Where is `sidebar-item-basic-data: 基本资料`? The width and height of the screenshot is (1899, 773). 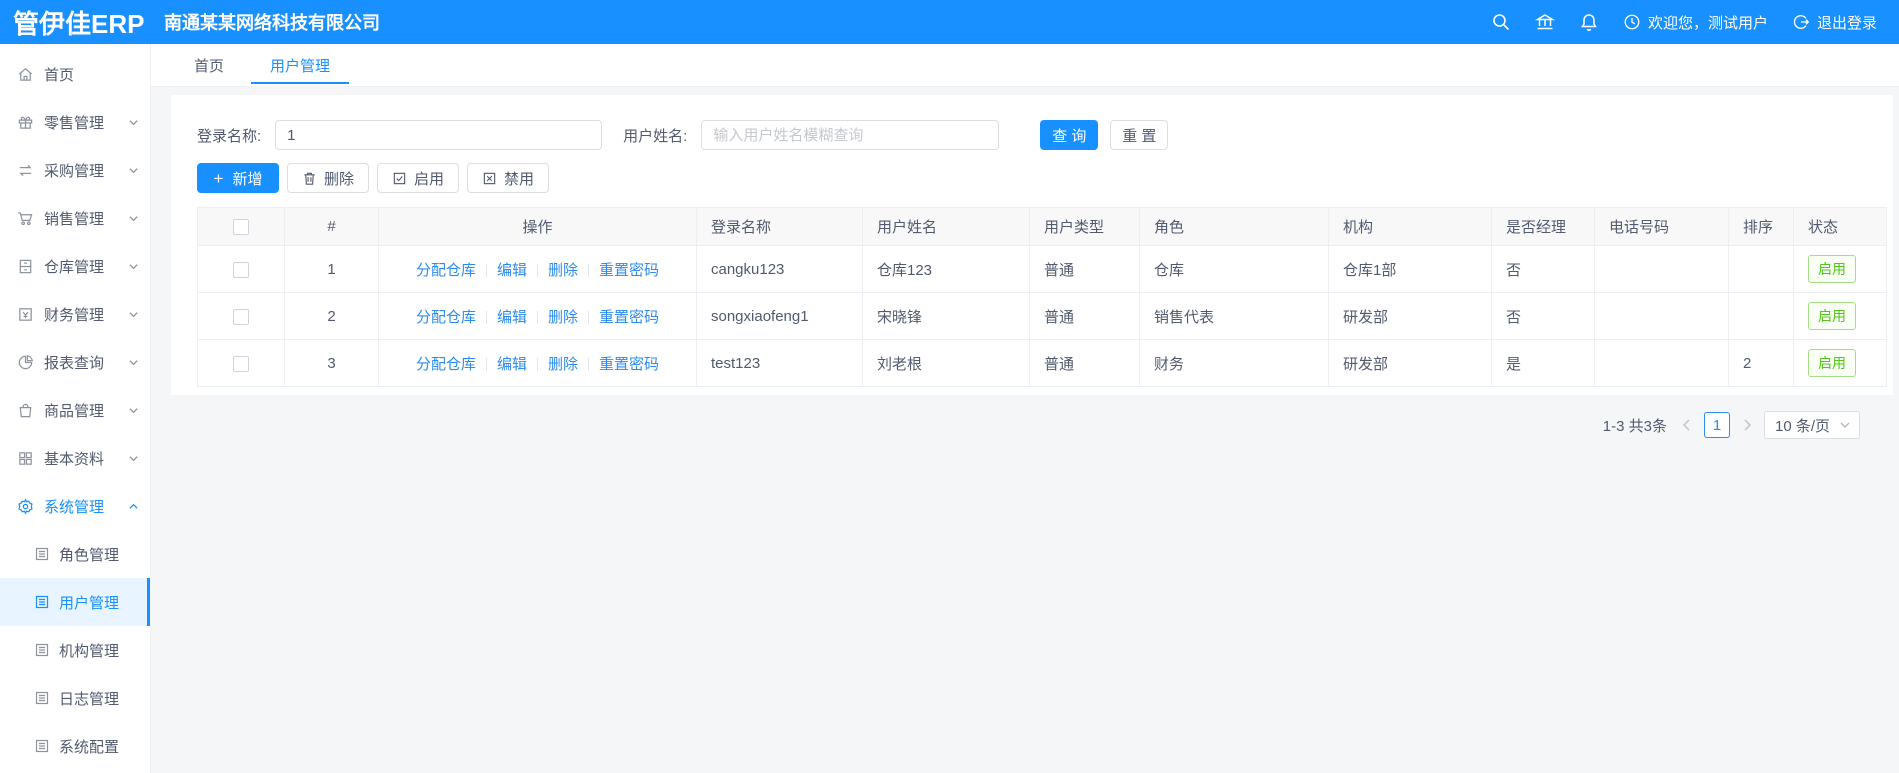
sidebar-item-basic-data: 基本资料 is located at coordinates (75, 458).